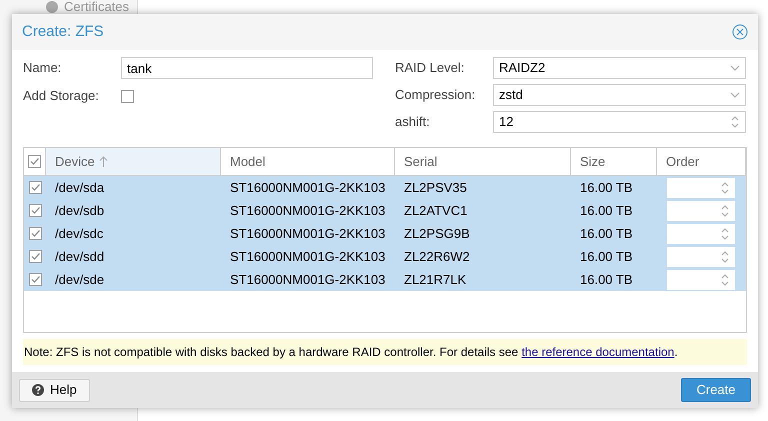 Image resolution: width=768 pixels, height=421 pixels. I want to click on sort-arrow-icon, so click(103, 162).